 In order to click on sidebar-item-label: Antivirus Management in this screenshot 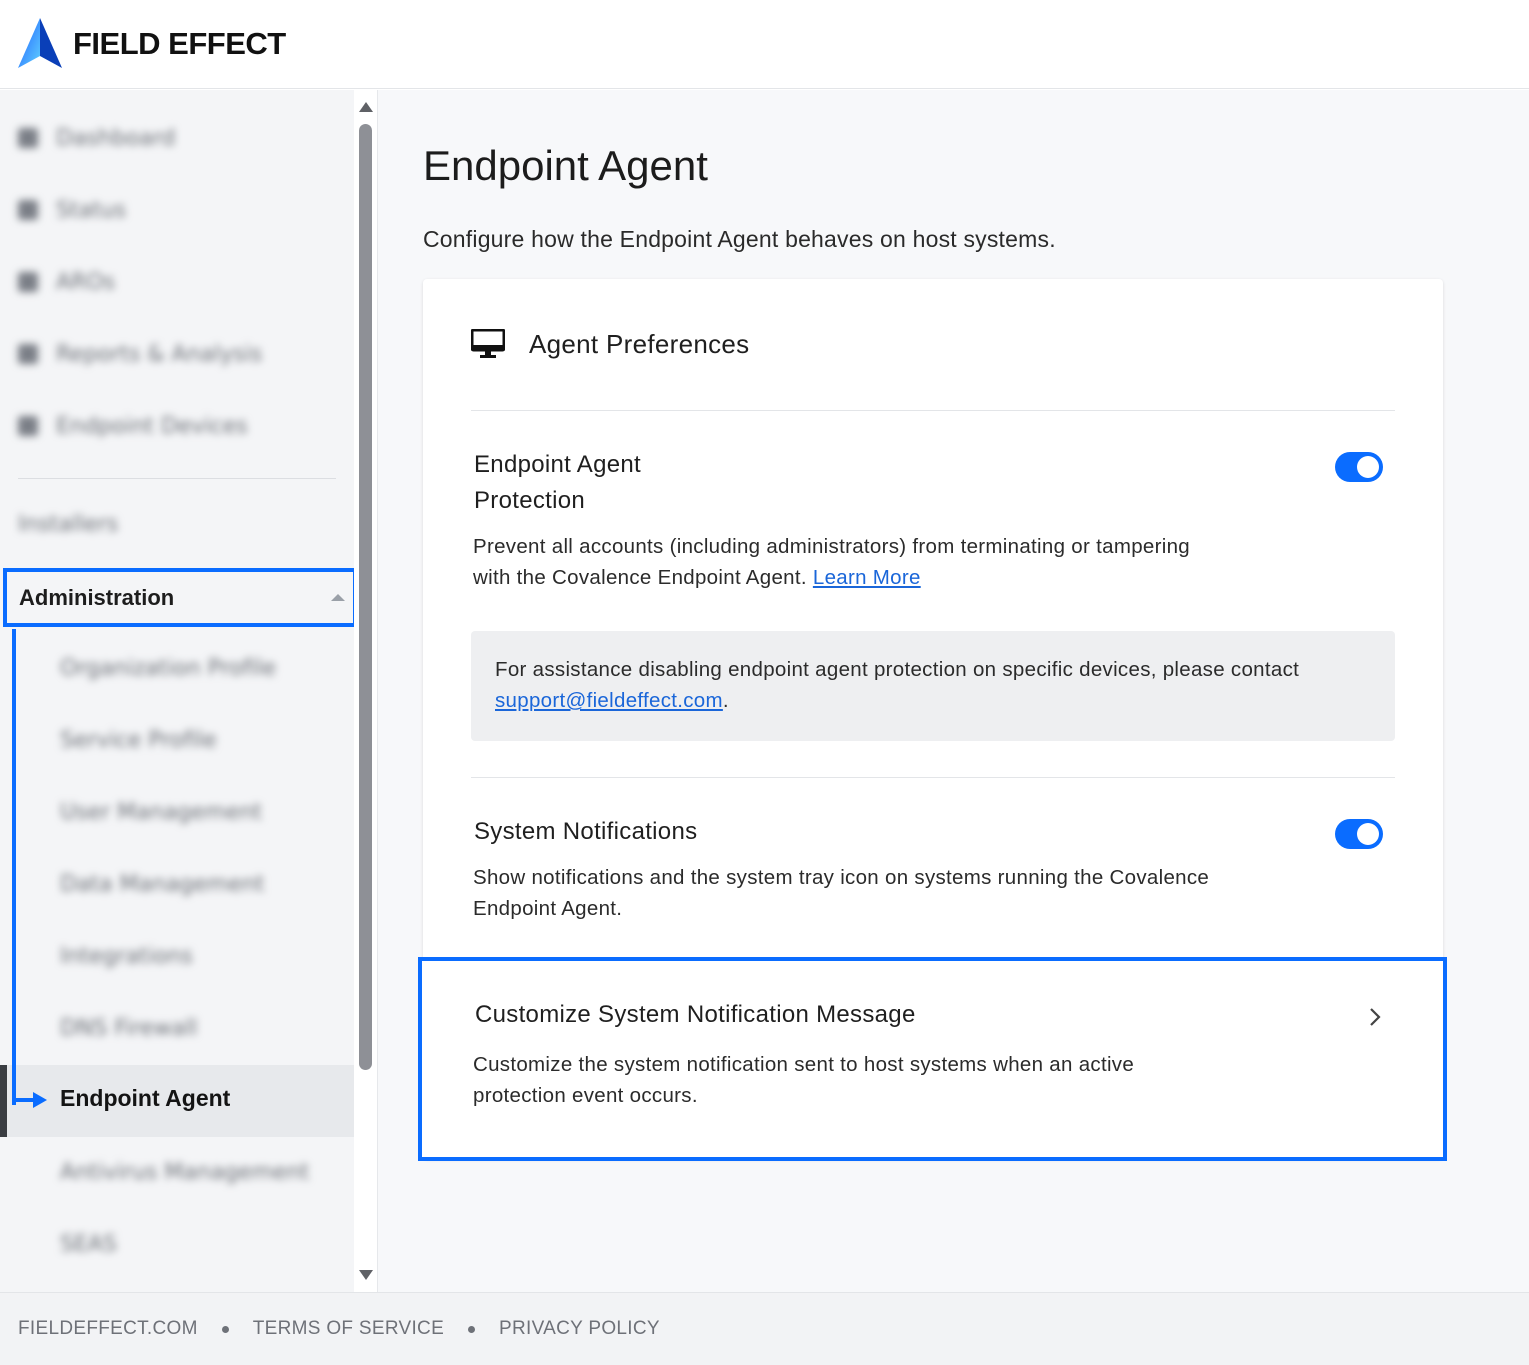, I will do `click(185, 1172)`.